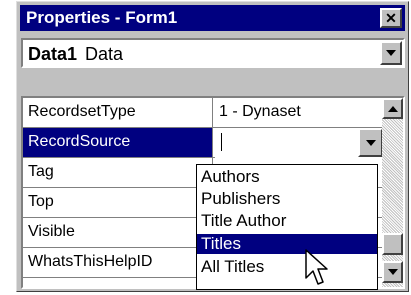 Image resolution: width=411 pixels, height=295 pixels. What do you see at coordinates (260, 111) in the screenshot?
I see `property-value: 1 - Dynaset` at bounding box center [260, 111].